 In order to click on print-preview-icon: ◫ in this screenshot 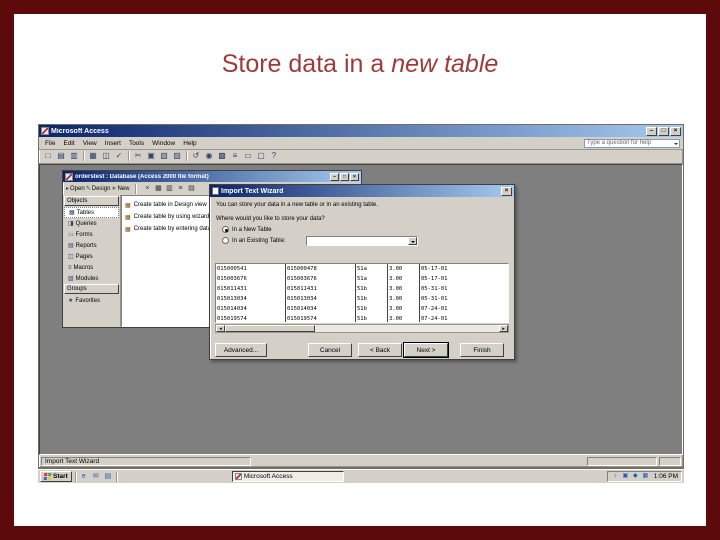, I will do `click(106, 156)`.